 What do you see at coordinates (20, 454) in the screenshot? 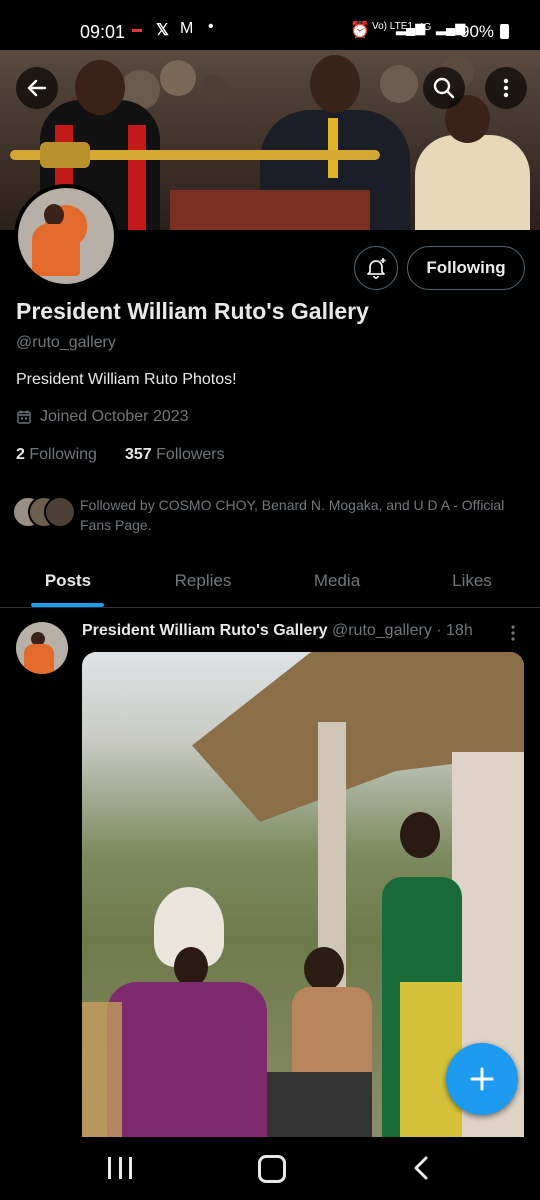
I see `following-count: 2` at bounding box center [20, 454].